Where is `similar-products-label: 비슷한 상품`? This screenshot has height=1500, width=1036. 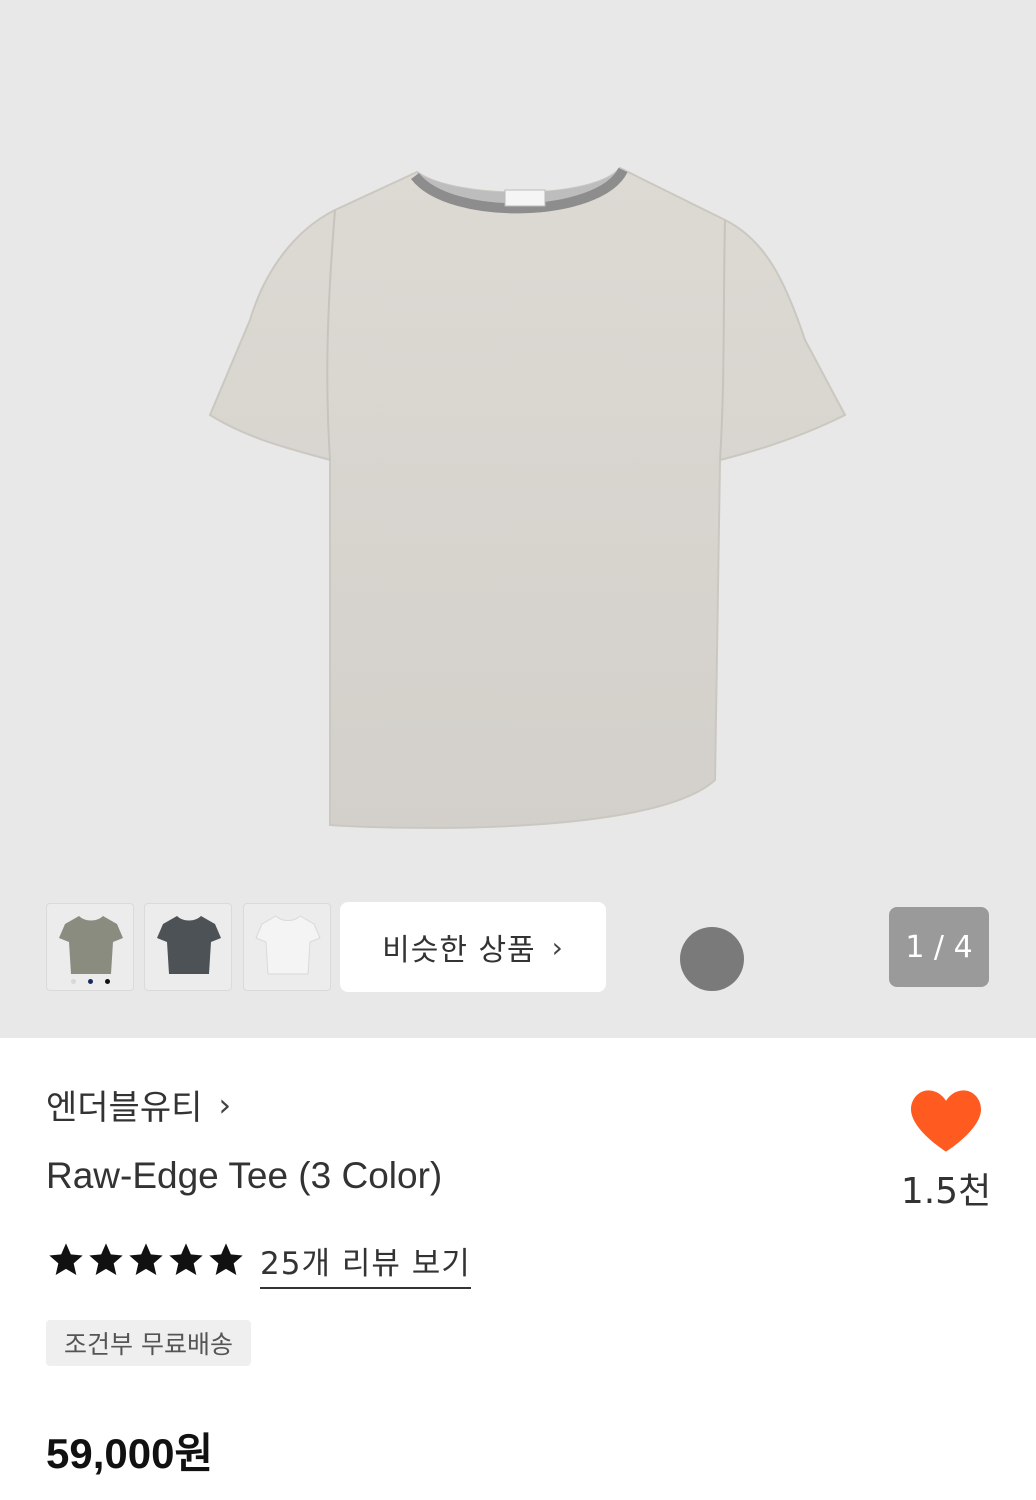
similar-products-label: 비슷한 상품 is located at coordinates (459, 950).